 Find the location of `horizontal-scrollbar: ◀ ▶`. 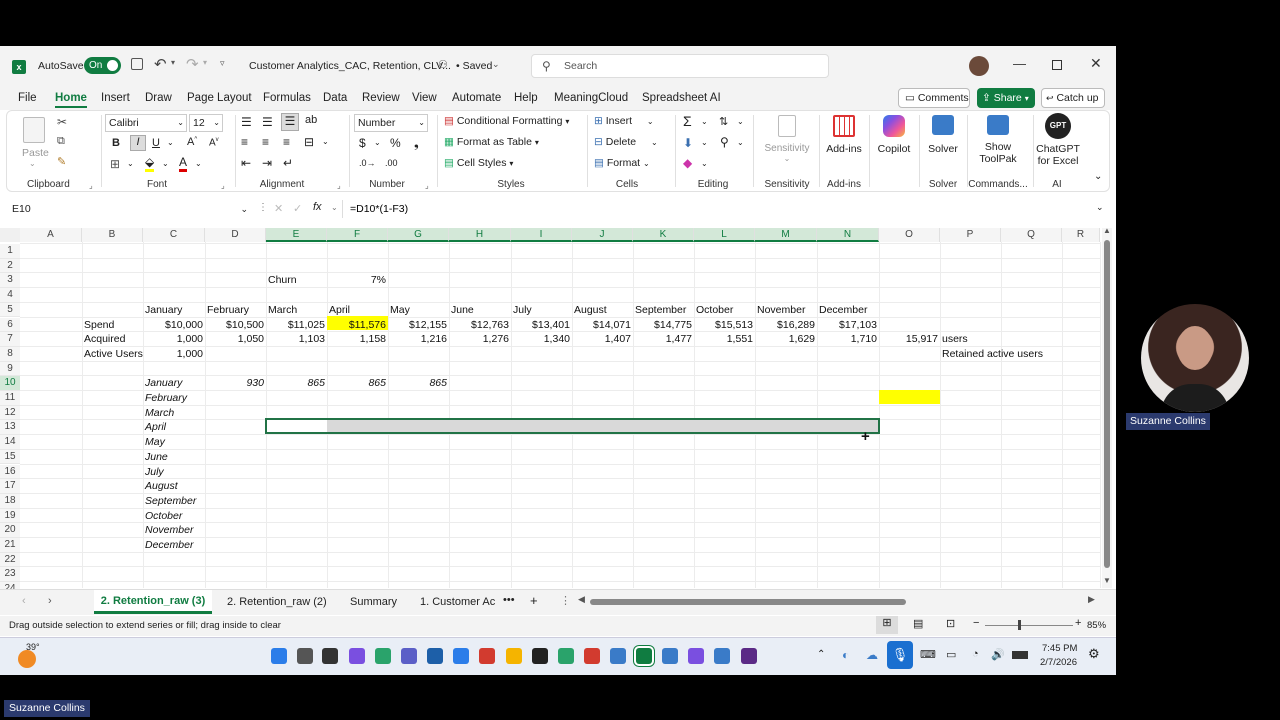

horizontal-scrollbar: ◀ ▶ is located at coordinates (838, 601).